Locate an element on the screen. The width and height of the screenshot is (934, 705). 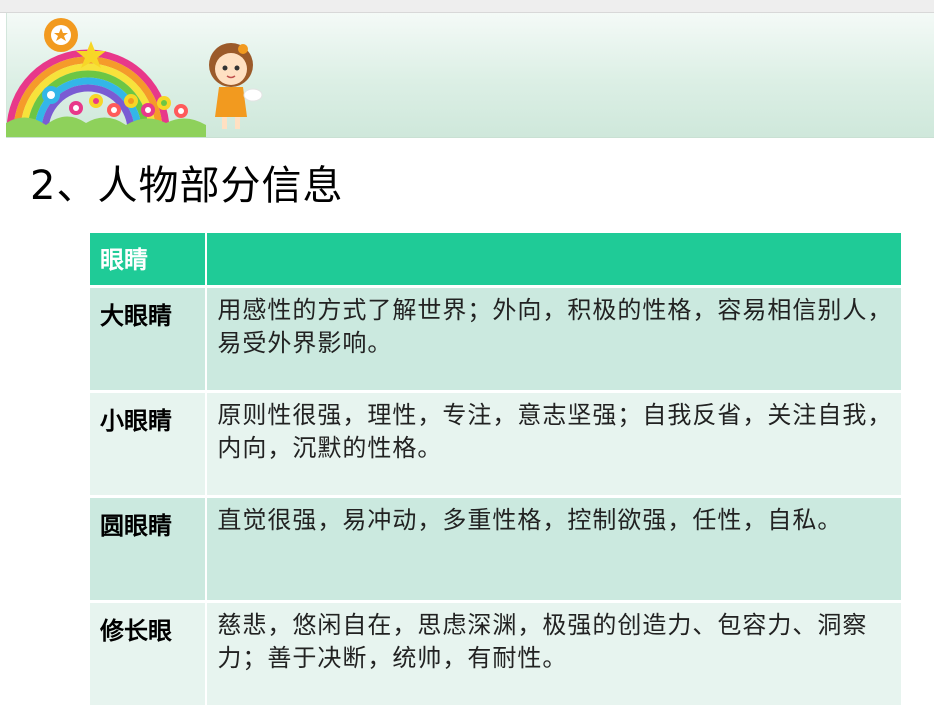
table-header-cell: 眼睛 is located at coordinates (148, 260).